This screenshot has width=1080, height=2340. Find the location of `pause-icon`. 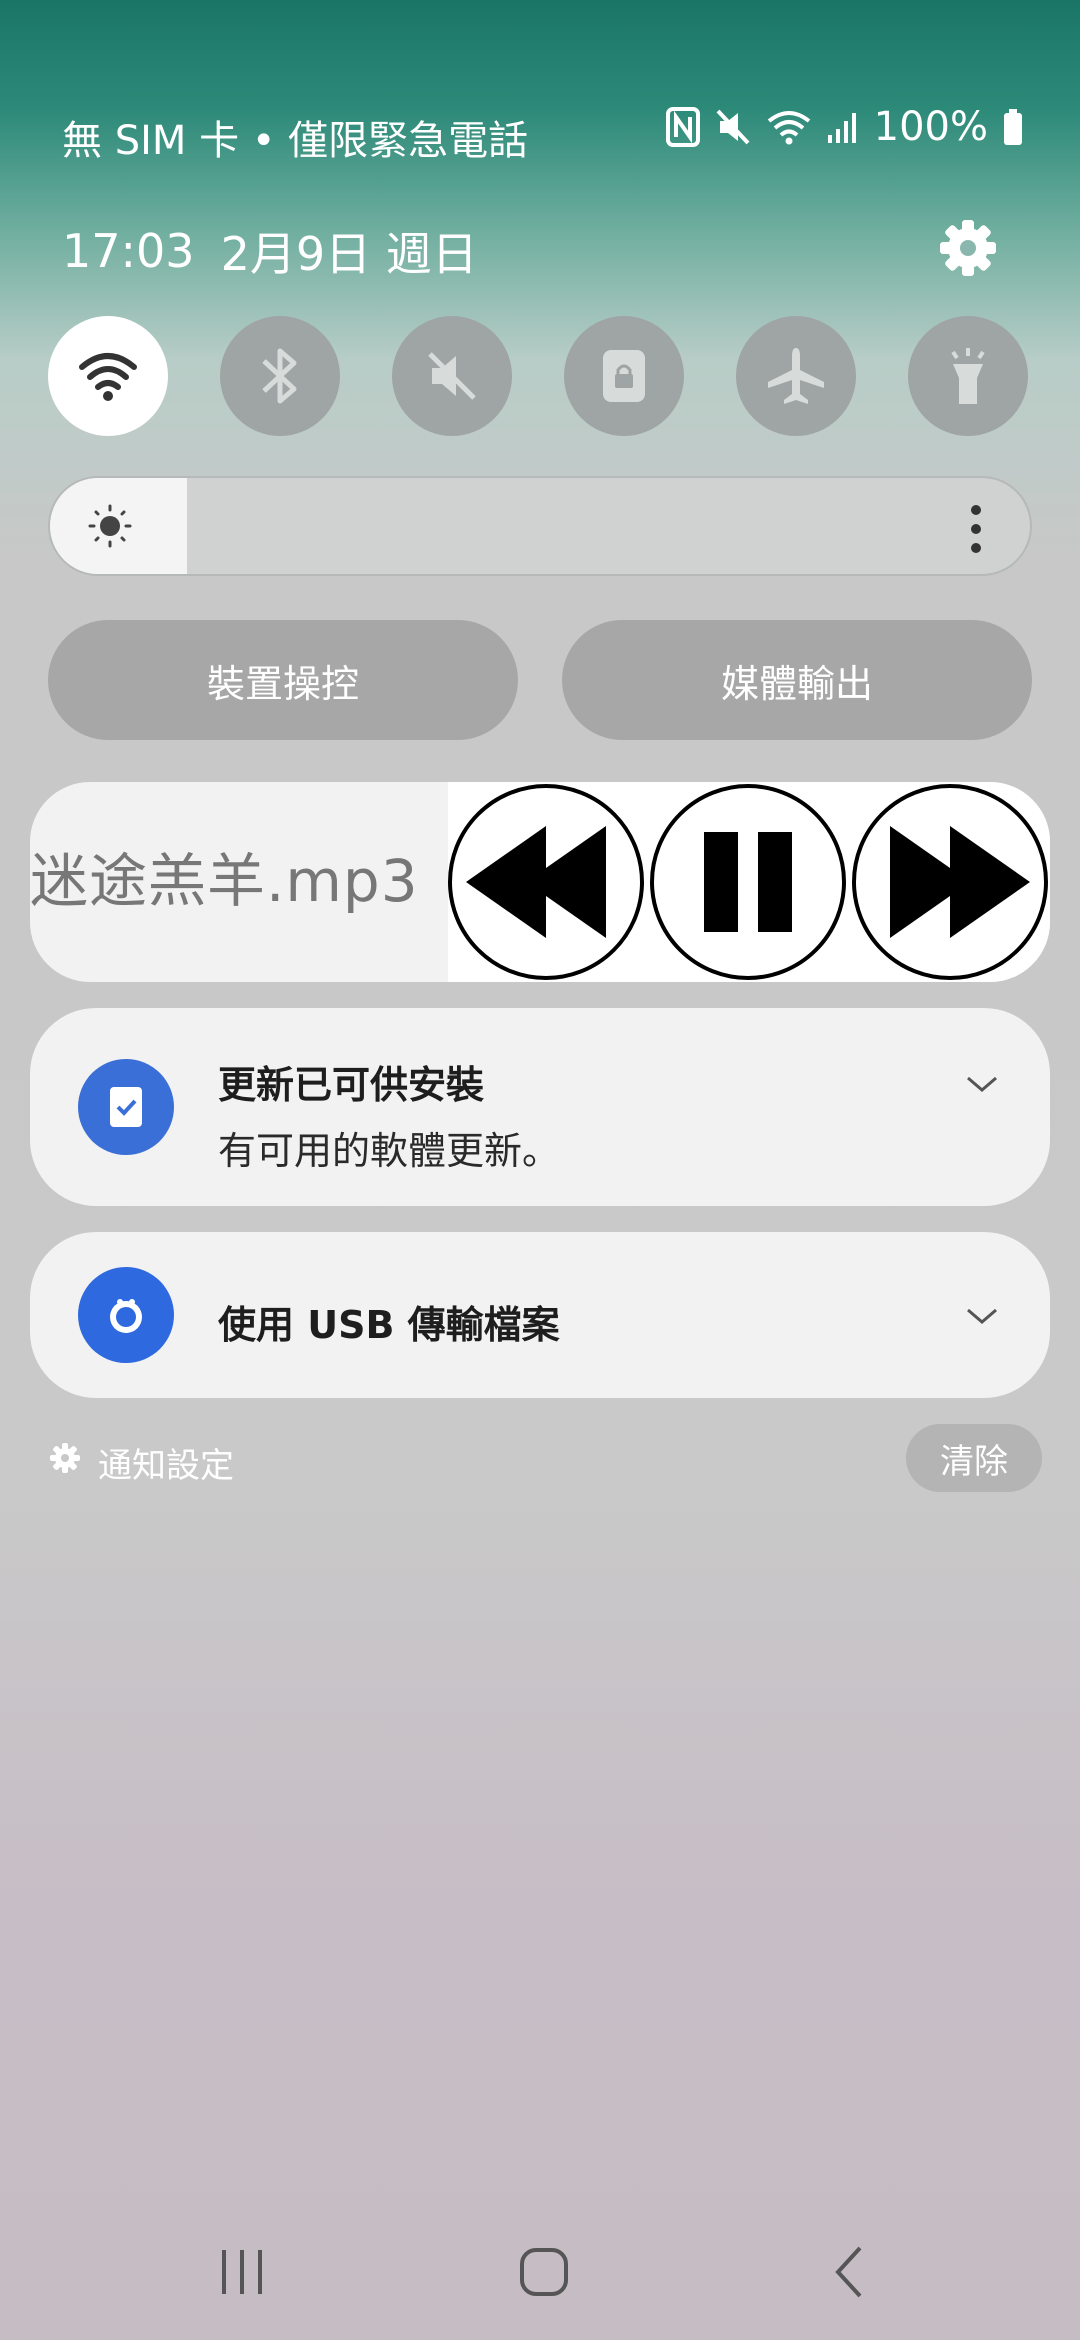

pause-icon is located at coordinates (748, 883).